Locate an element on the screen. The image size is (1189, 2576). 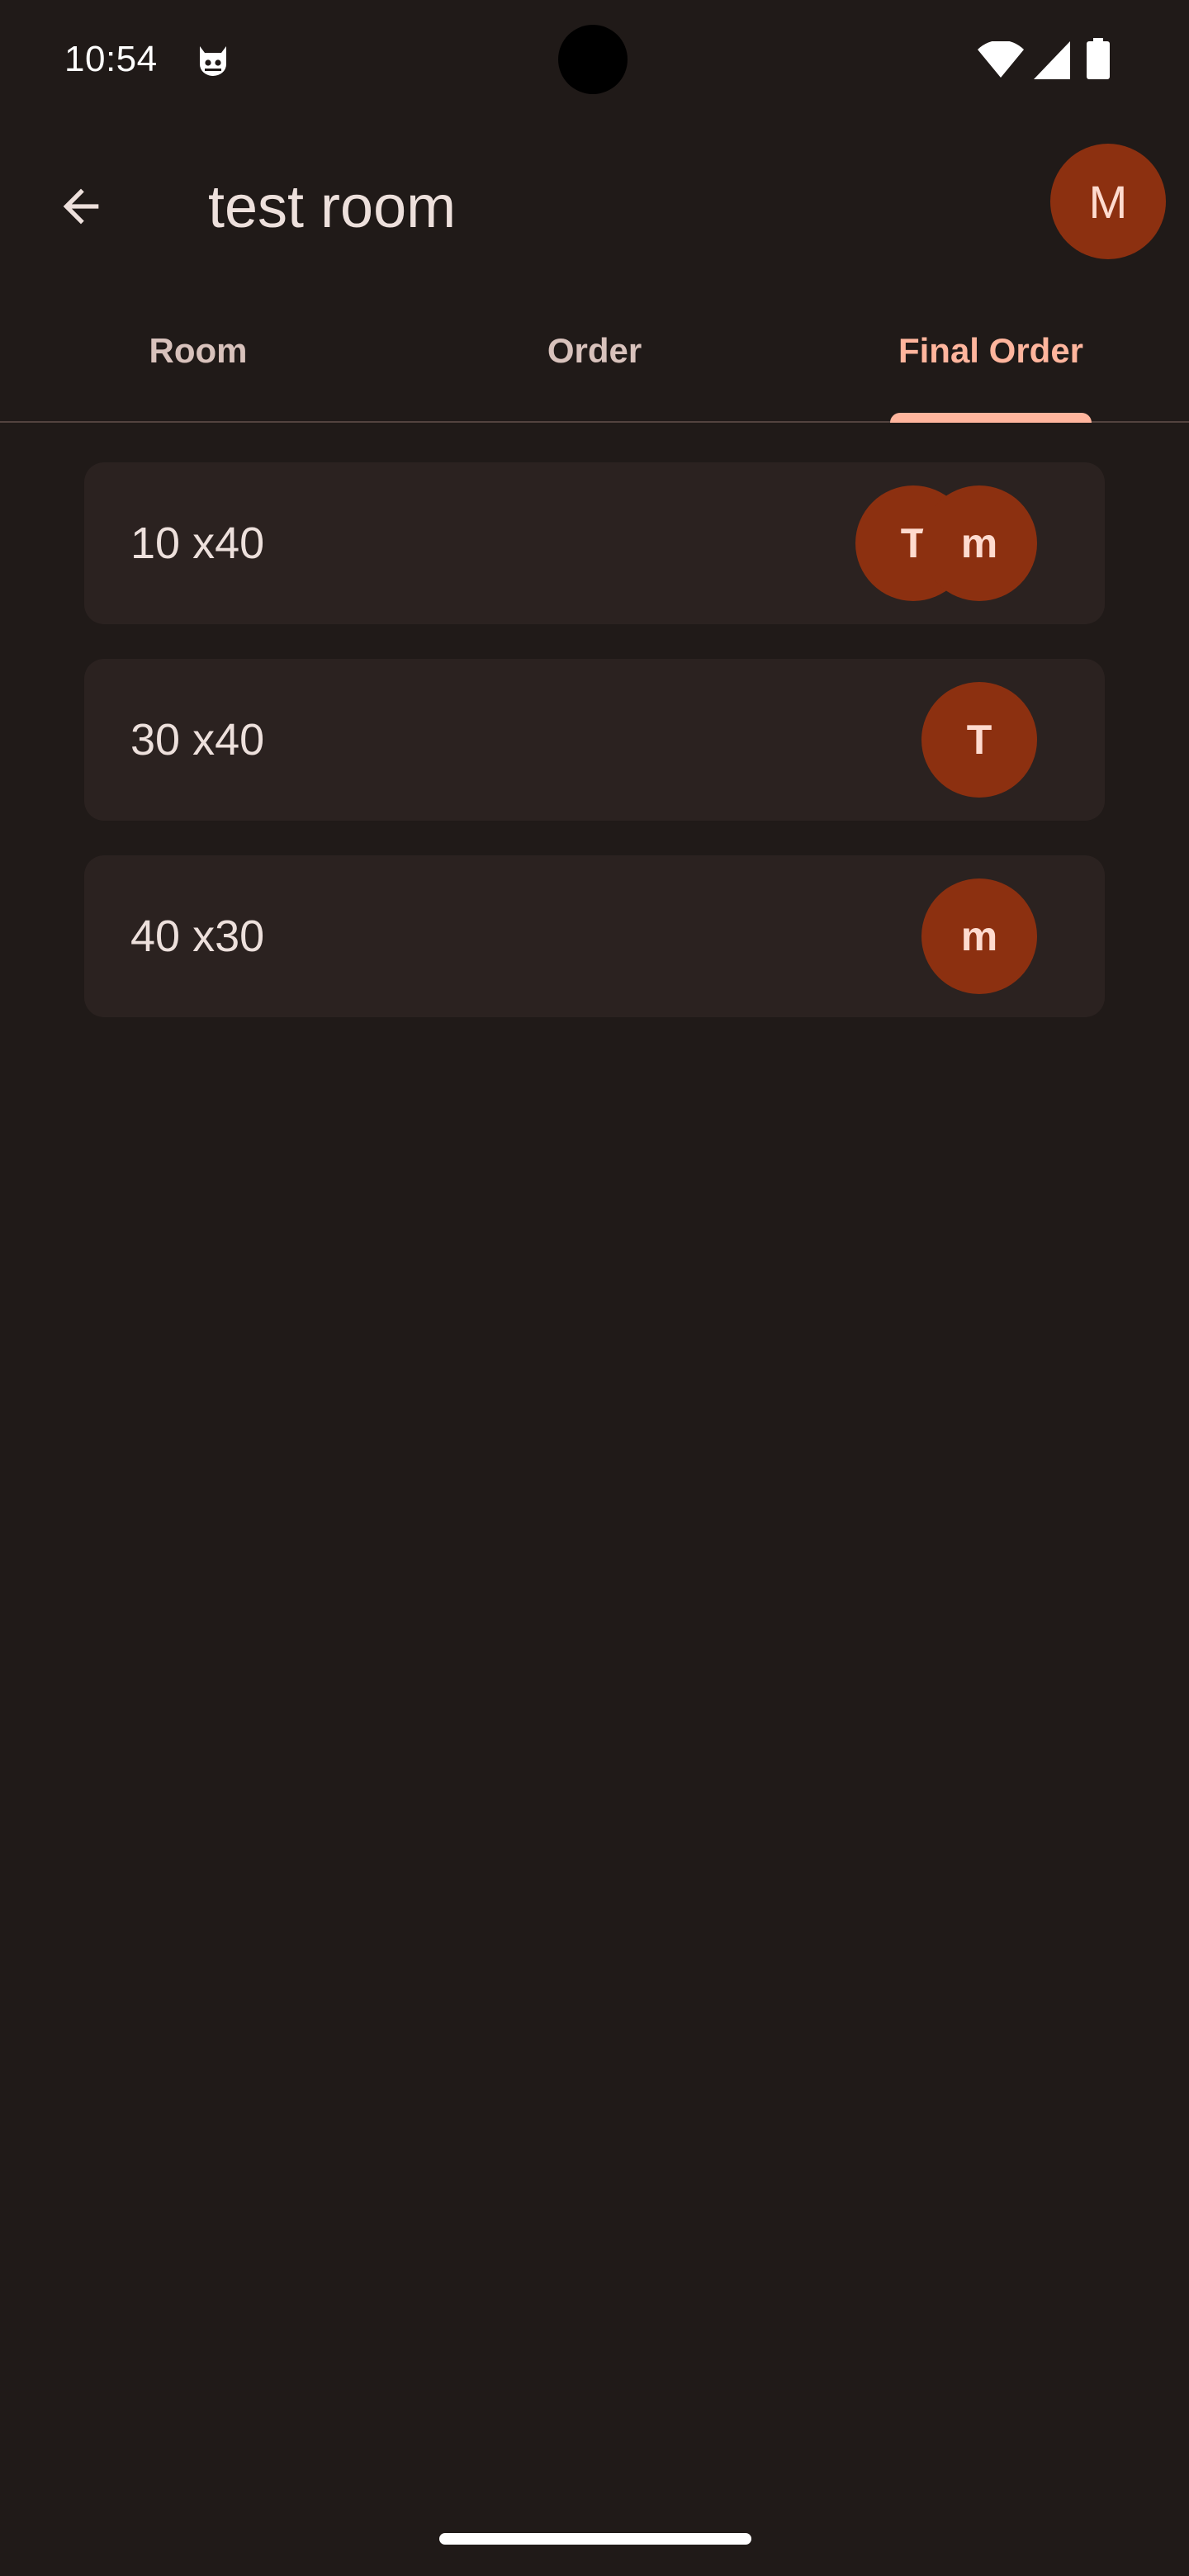
list-item: 30 x40 T is located at coordinates (594, 740).